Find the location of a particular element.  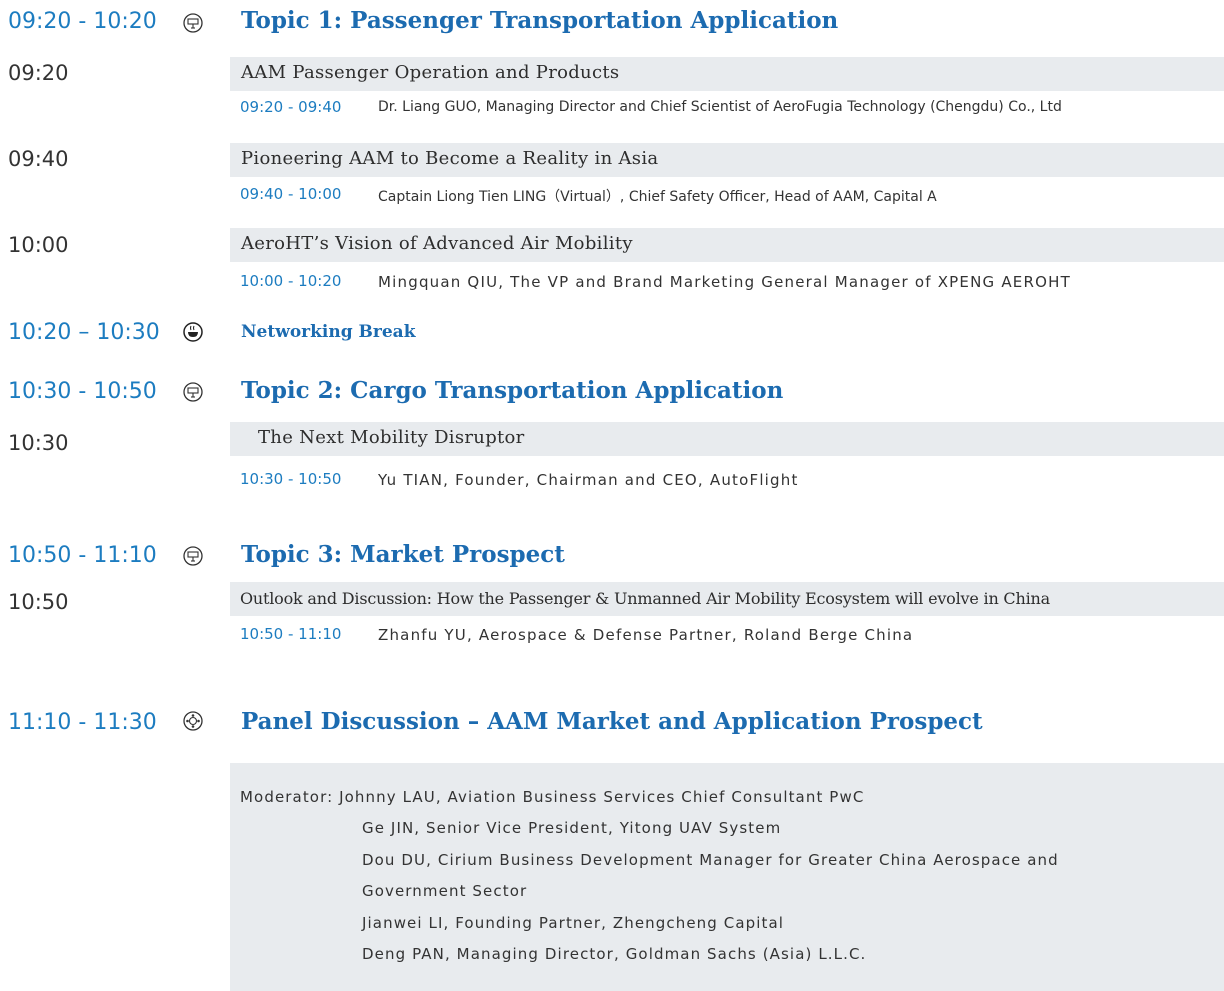

talk-slot-time: 10:00 is located at coordinates (38, 245).